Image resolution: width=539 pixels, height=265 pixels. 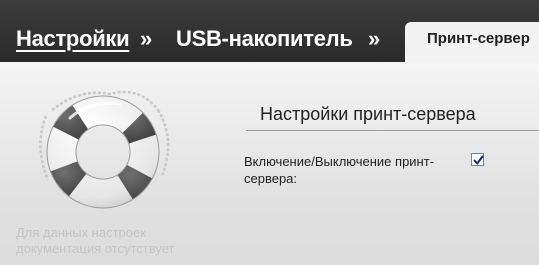 I want to click on tab-print-server: Принт-сервер, so click(x=472, y=42).